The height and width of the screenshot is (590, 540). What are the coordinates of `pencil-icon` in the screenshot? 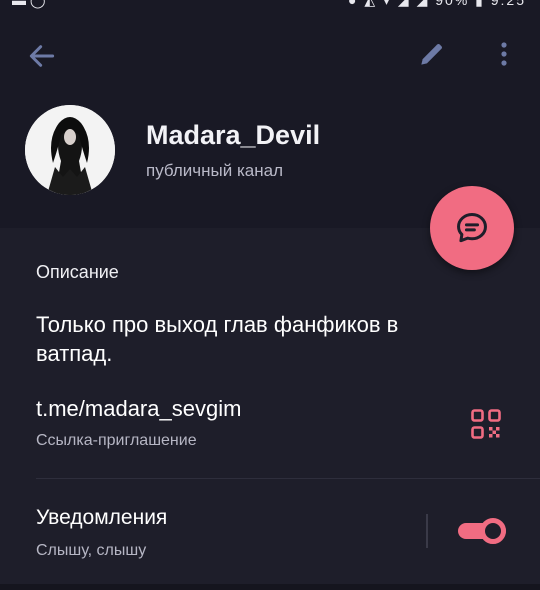 It's located at (431, 54).